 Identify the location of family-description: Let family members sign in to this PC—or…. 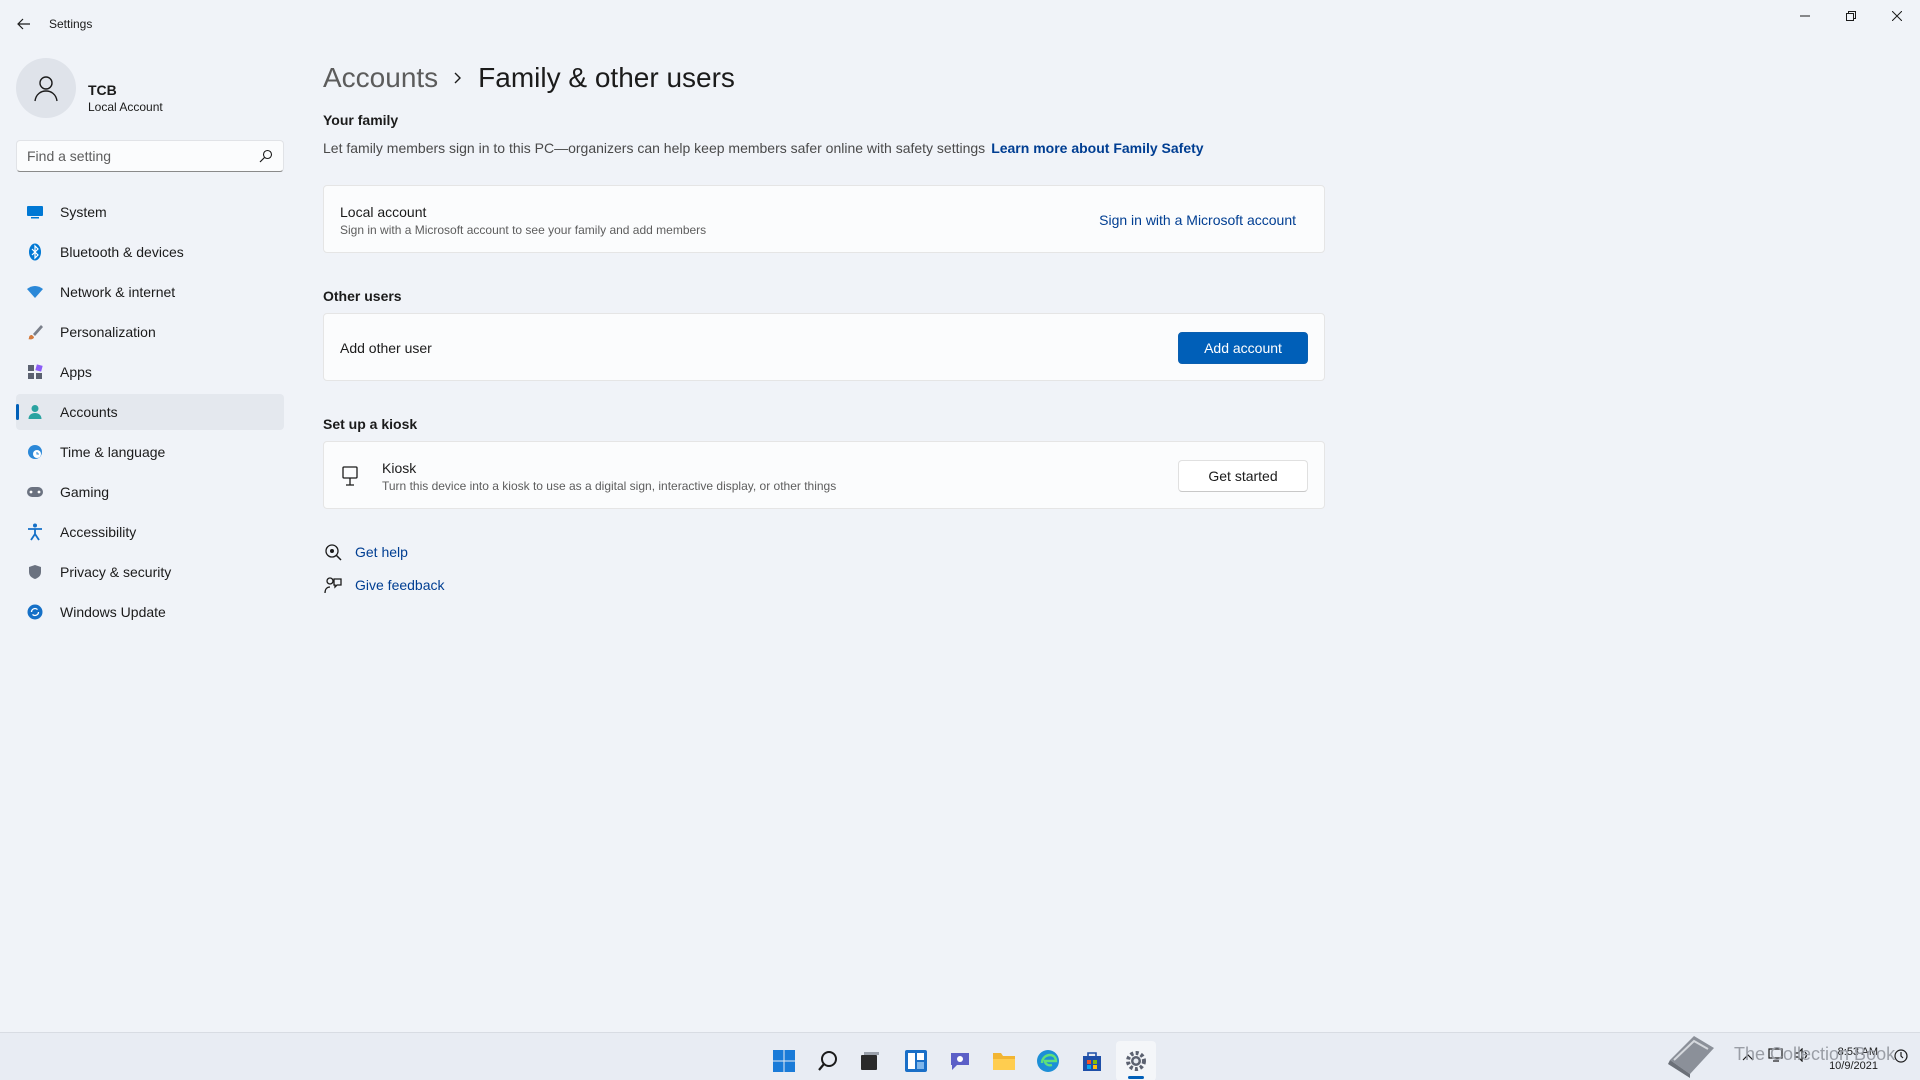
(763, 148).